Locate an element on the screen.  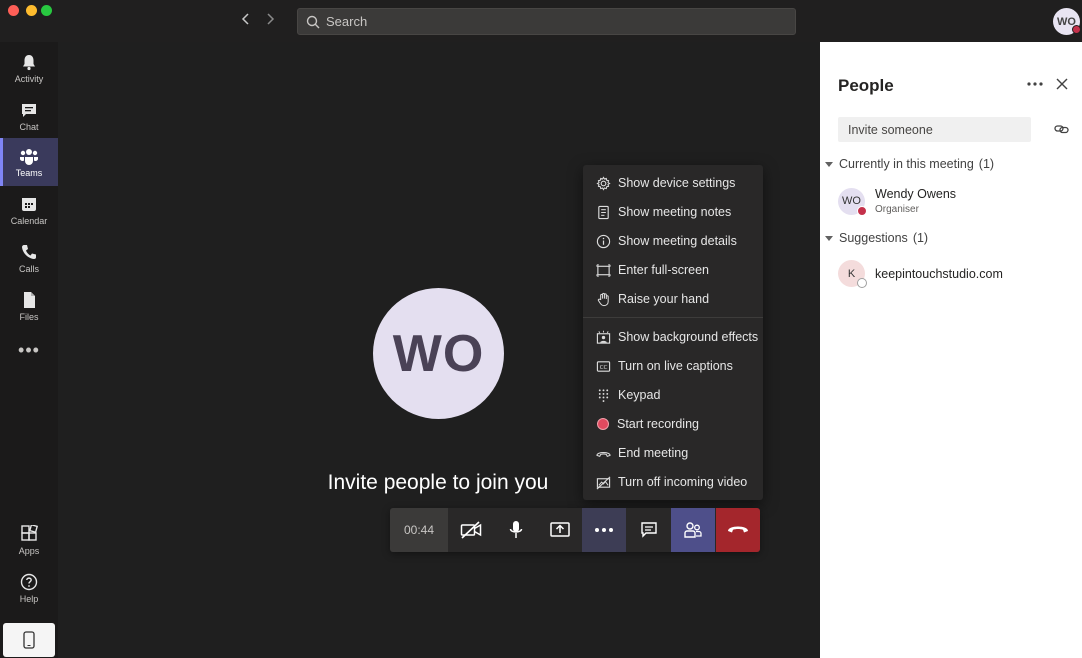
show-participants-button is located at coordinates (693, 530).